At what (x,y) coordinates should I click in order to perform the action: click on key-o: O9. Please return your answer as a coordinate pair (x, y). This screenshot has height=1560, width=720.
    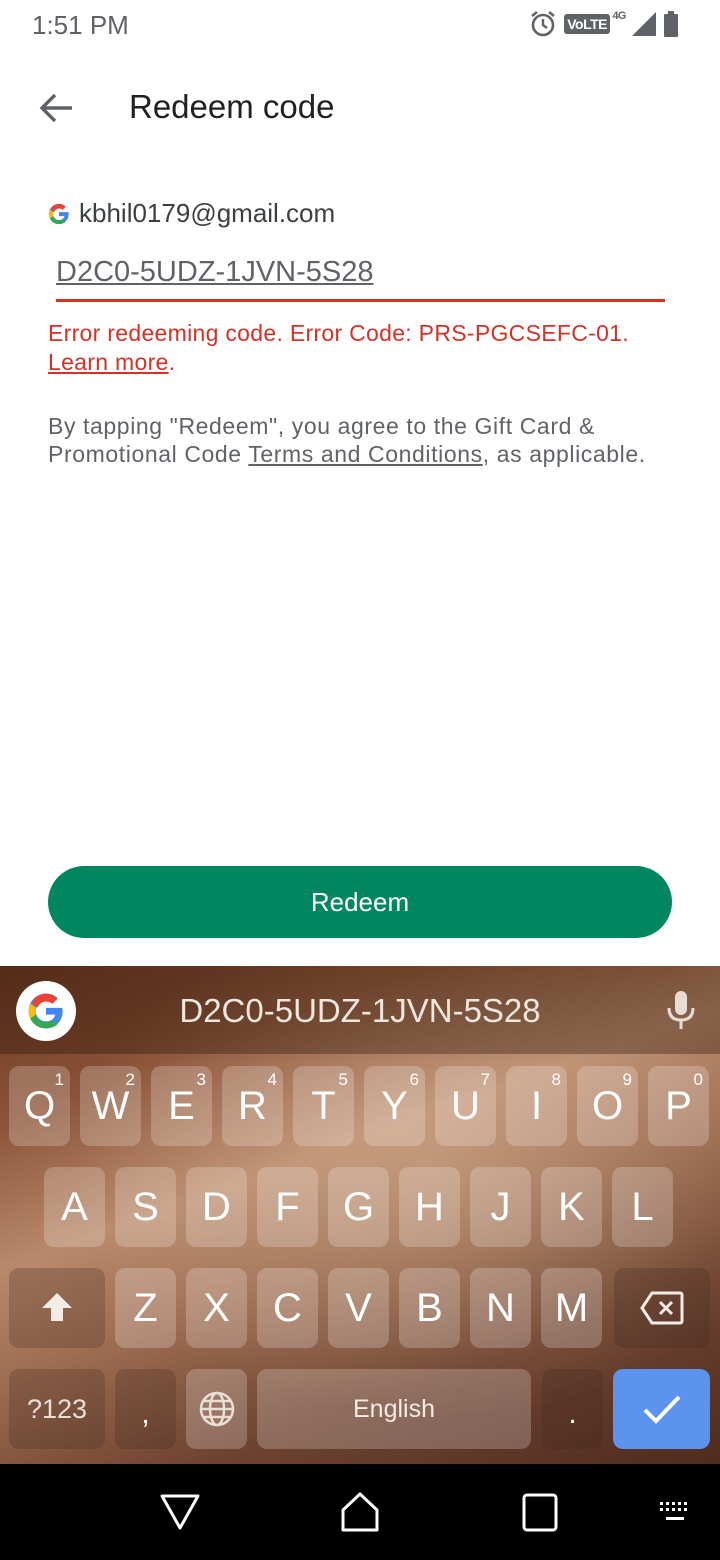
    Looking at the image, I should click on (607, 1106).